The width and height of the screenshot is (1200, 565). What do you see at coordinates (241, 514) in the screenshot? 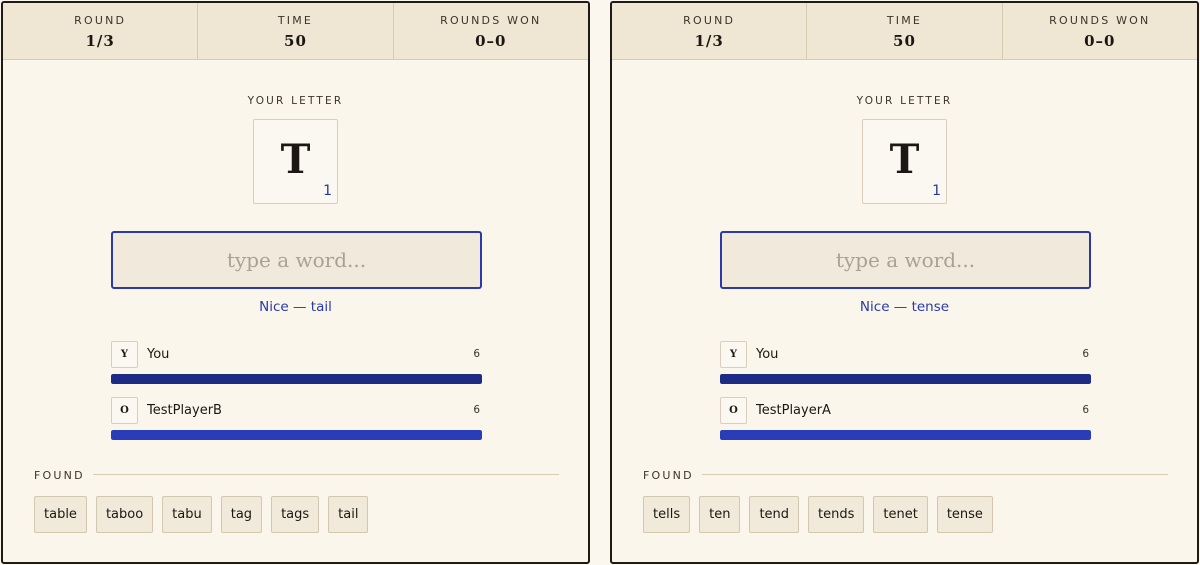
I see `found-word-chip: tag` at bounding box center [241, 514].